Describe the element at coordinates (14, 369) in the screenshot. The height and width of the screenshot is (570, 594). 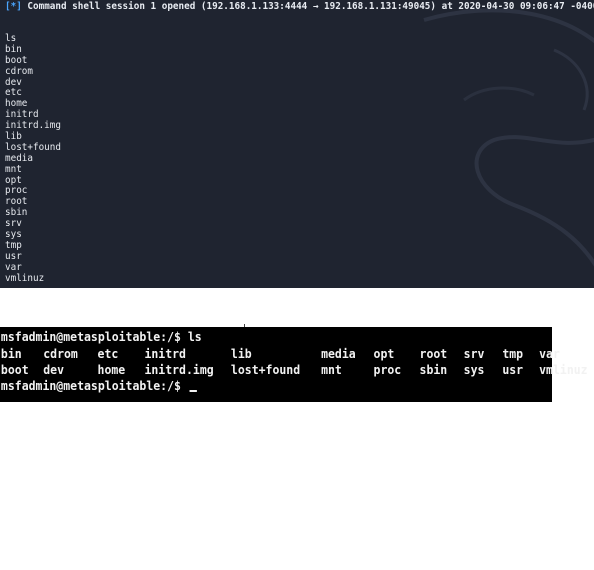
I see `dir-entry: boot` at that location.